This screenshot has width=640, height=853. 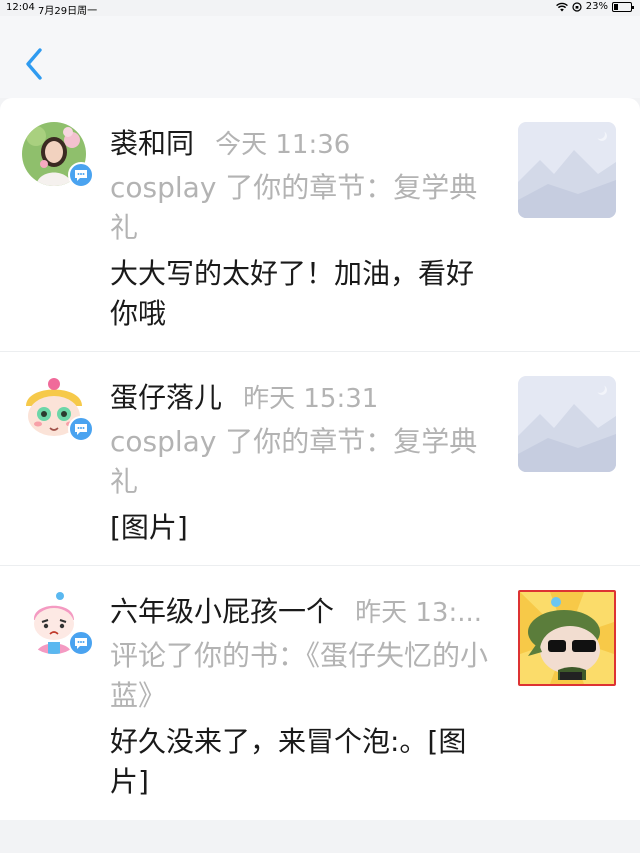 I want to click on user-name: 裘和同, so click(x=152, y=143).